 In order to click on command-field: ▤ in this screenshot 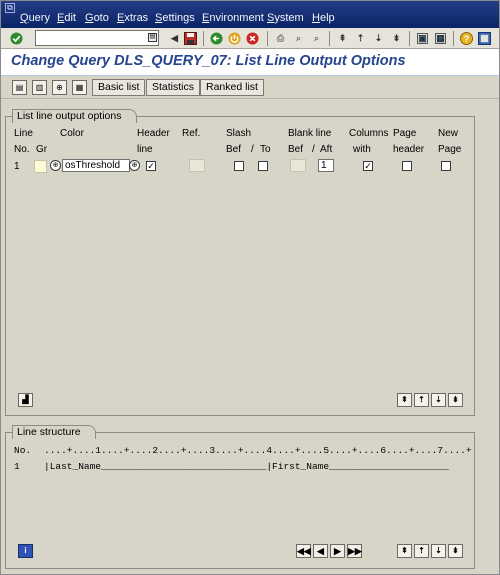, I will do `click(97, 38)`.